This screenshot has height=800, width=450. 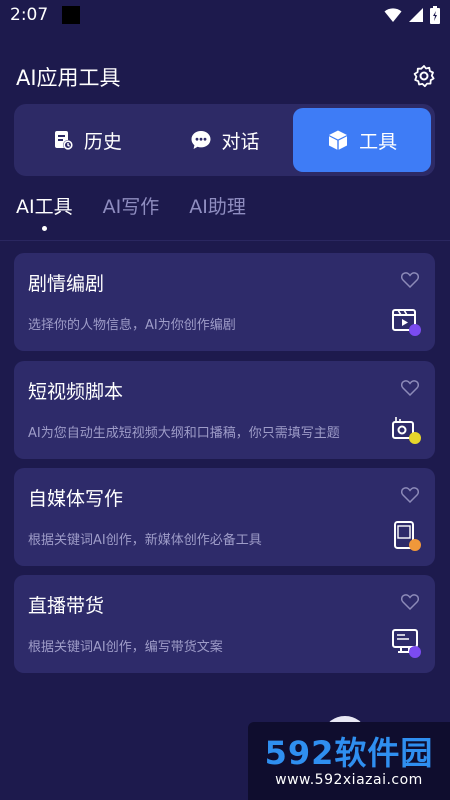 What do you see at coordinates (76, 392) in the screenshot?
I see `card-title: 短视频脚本` at bounding box center [76, 392].